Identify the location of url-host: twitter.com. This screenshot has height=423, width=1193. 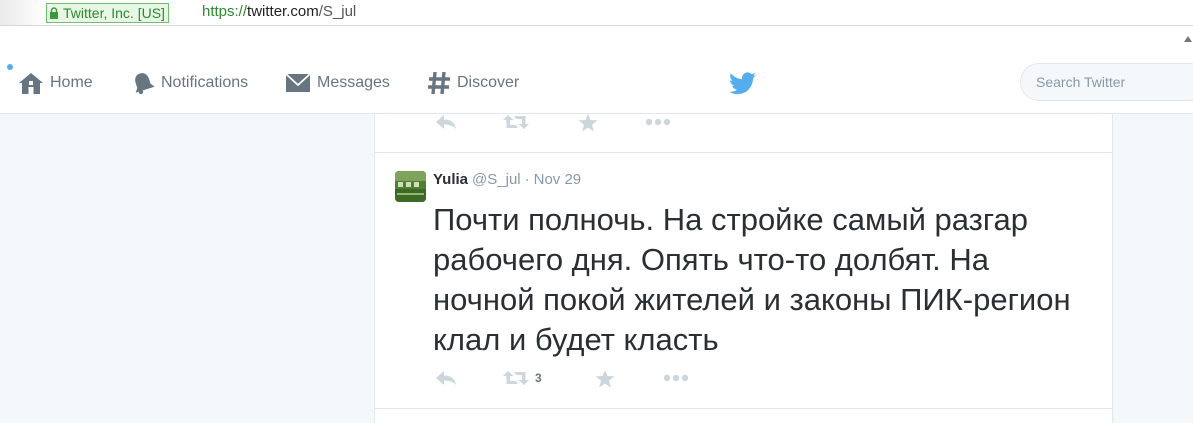
(283, 11).